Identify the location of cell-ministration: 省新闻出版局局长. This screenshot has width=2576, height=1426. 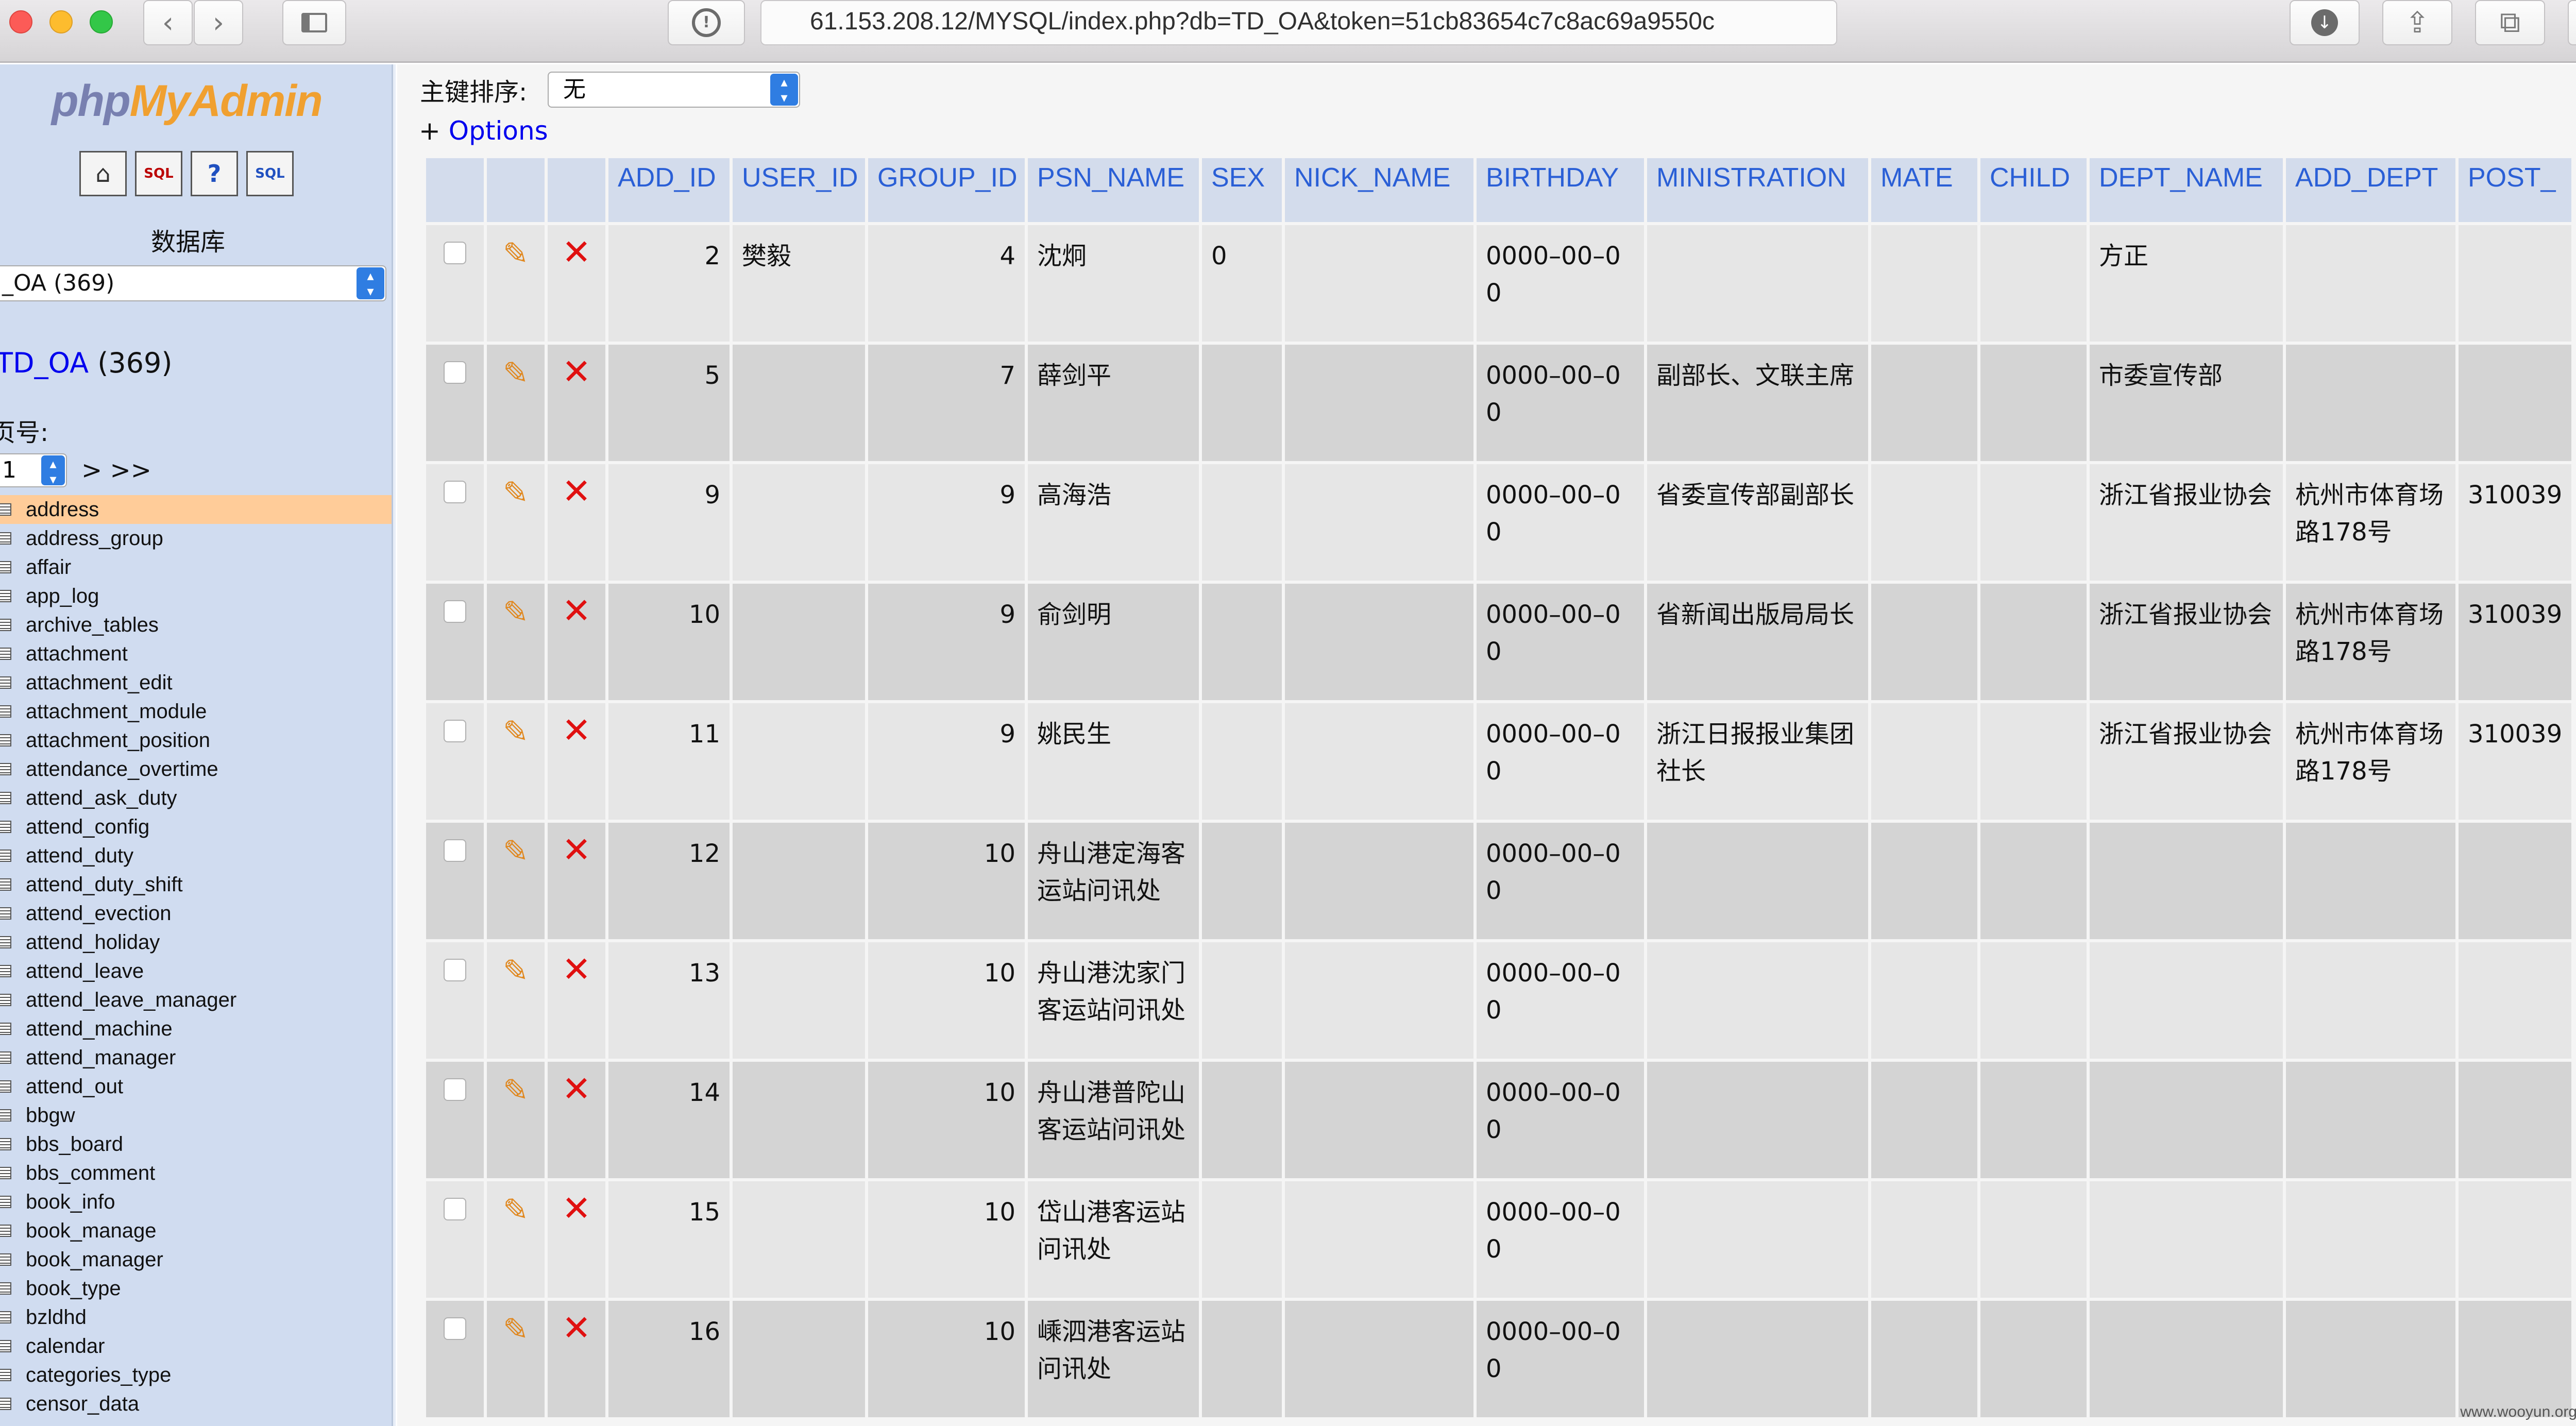
(1757, 642).